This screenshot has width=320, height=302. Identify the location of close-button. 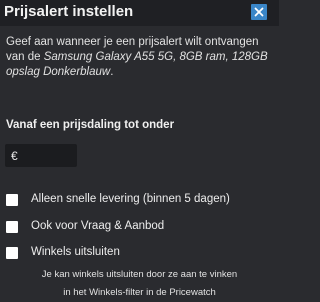
(259, 12).